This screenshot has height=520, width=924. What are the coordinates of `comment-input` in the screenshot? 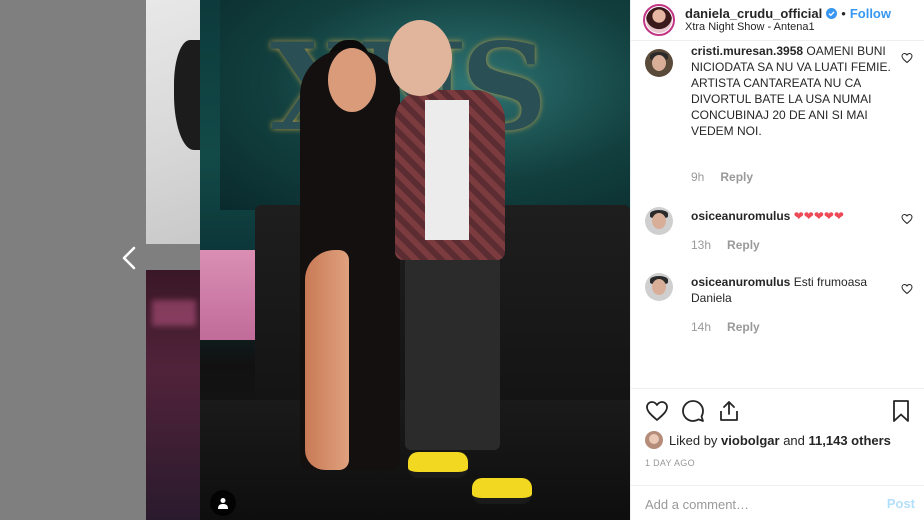 It's located at (755, 504).